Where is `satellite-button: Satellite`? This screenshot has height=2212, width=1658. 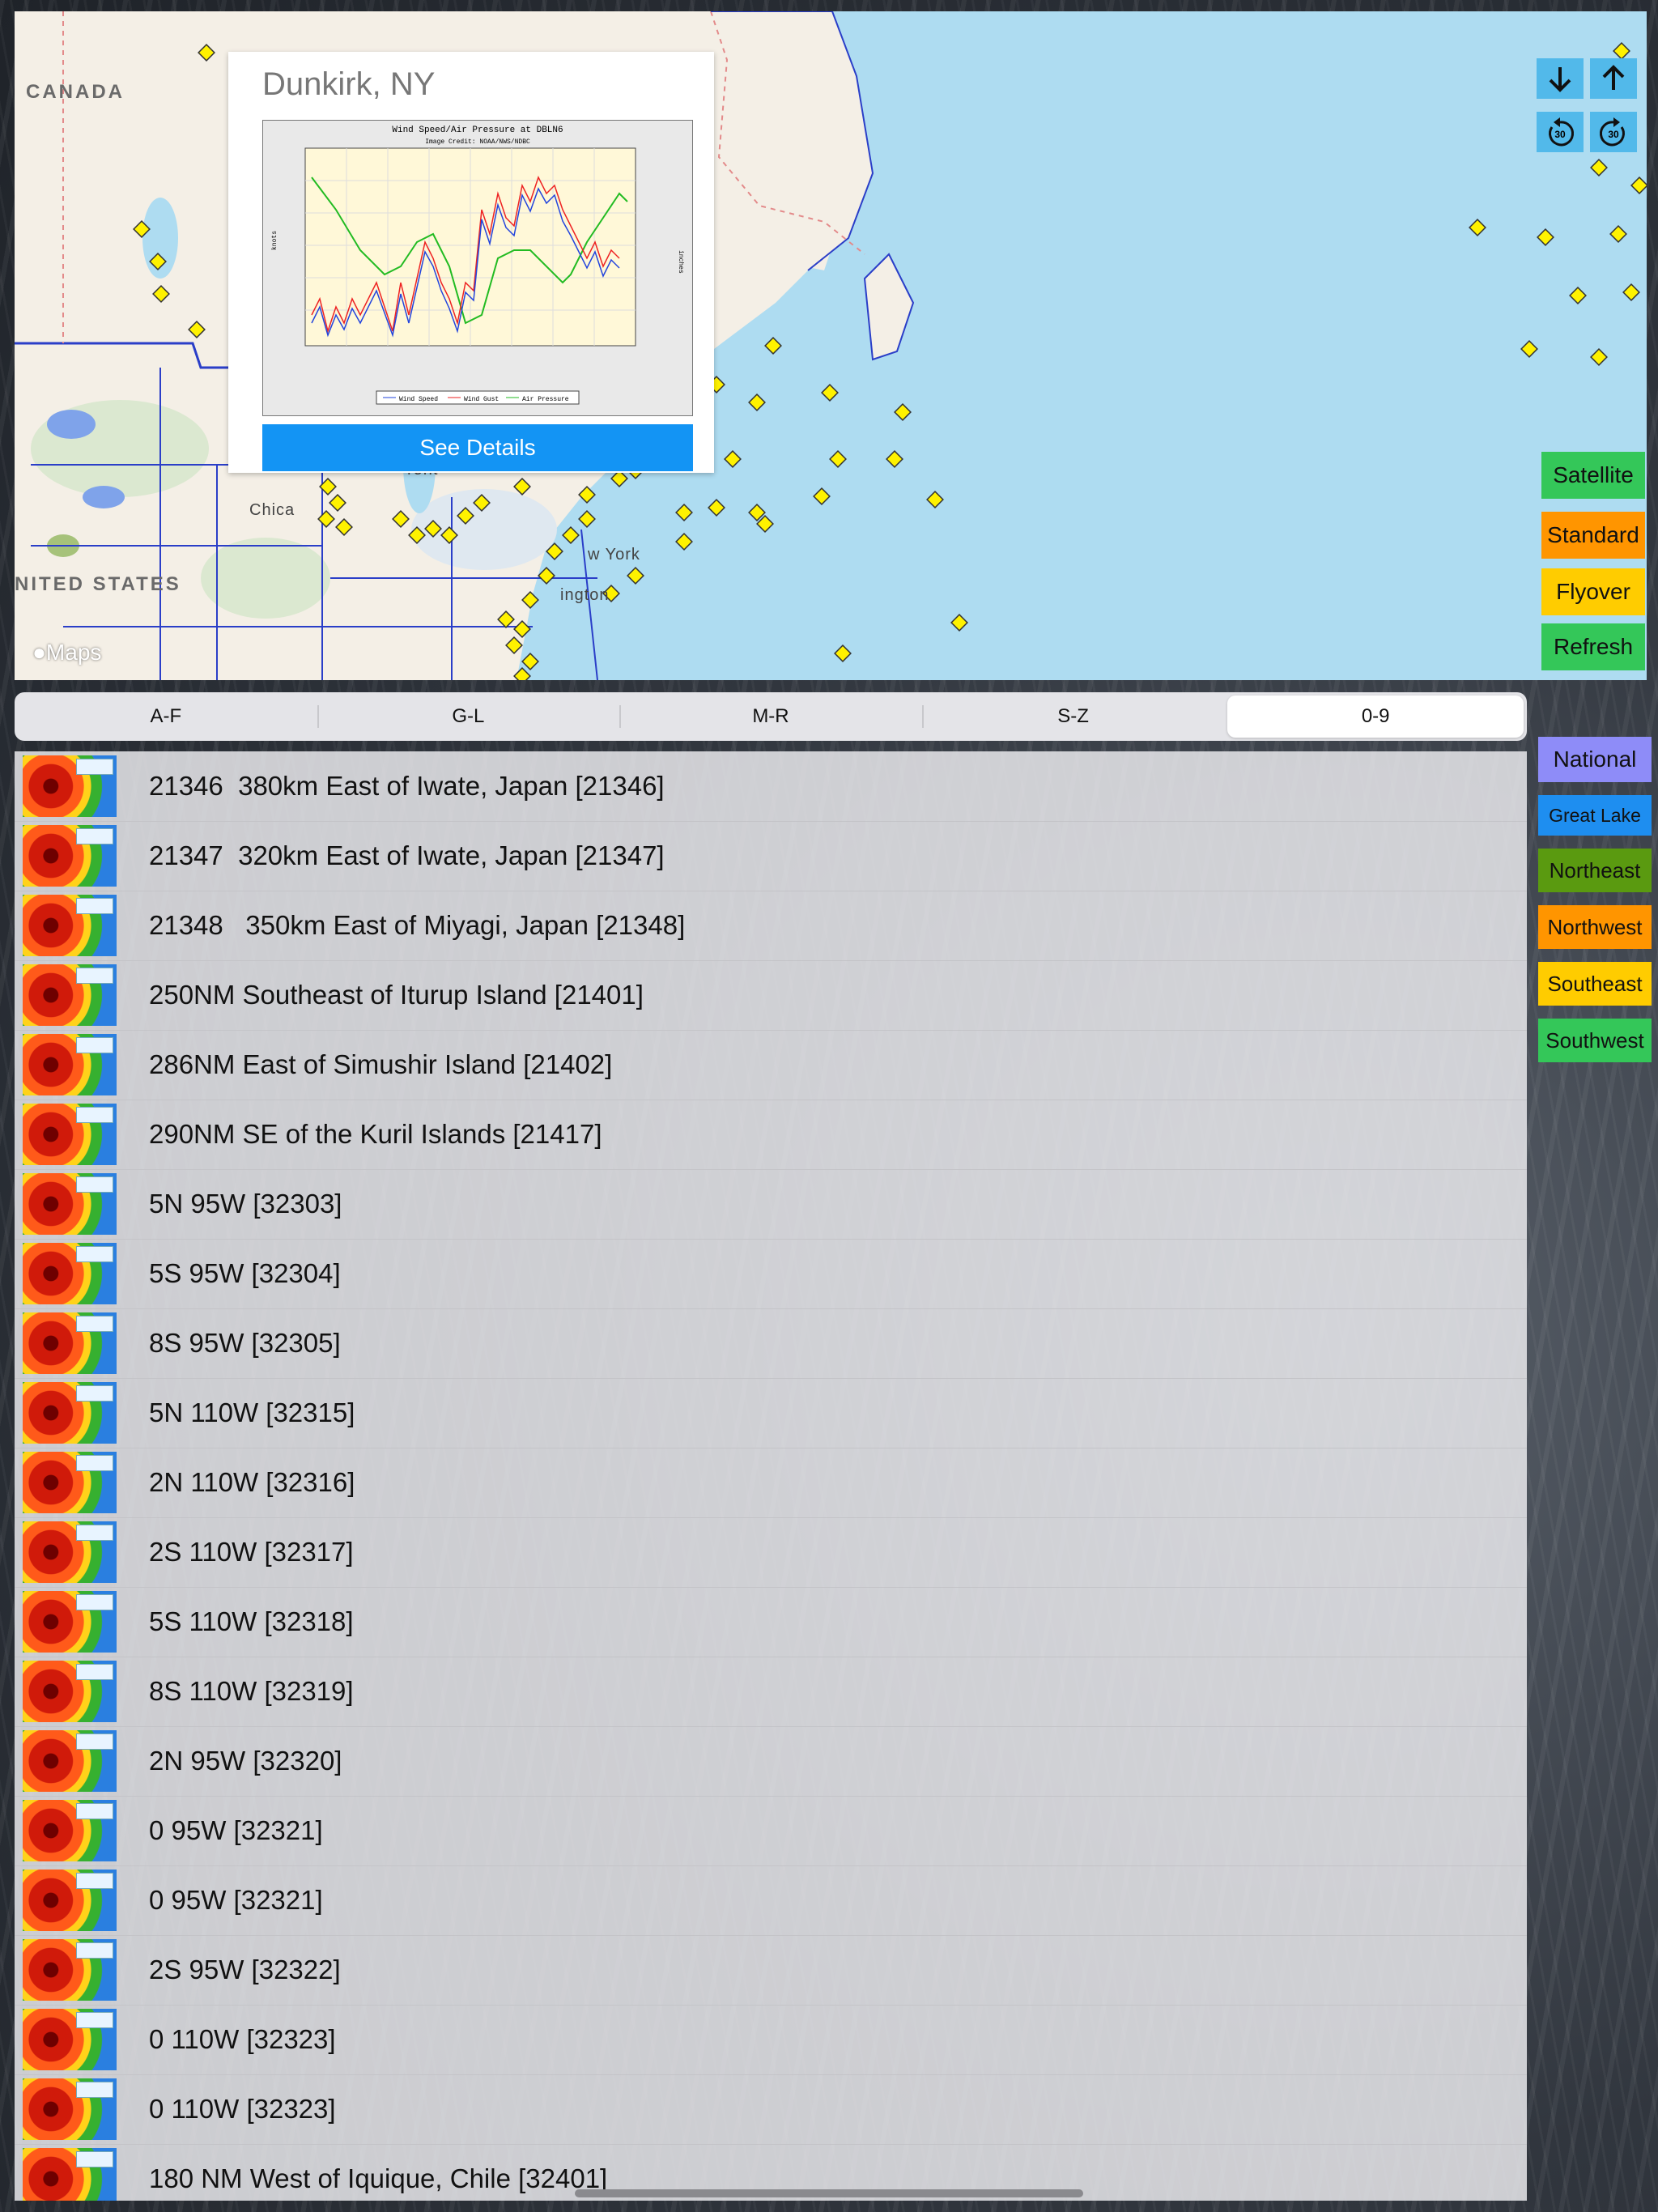 satellite-button: Satellite is located at coordinates (1593, 476).